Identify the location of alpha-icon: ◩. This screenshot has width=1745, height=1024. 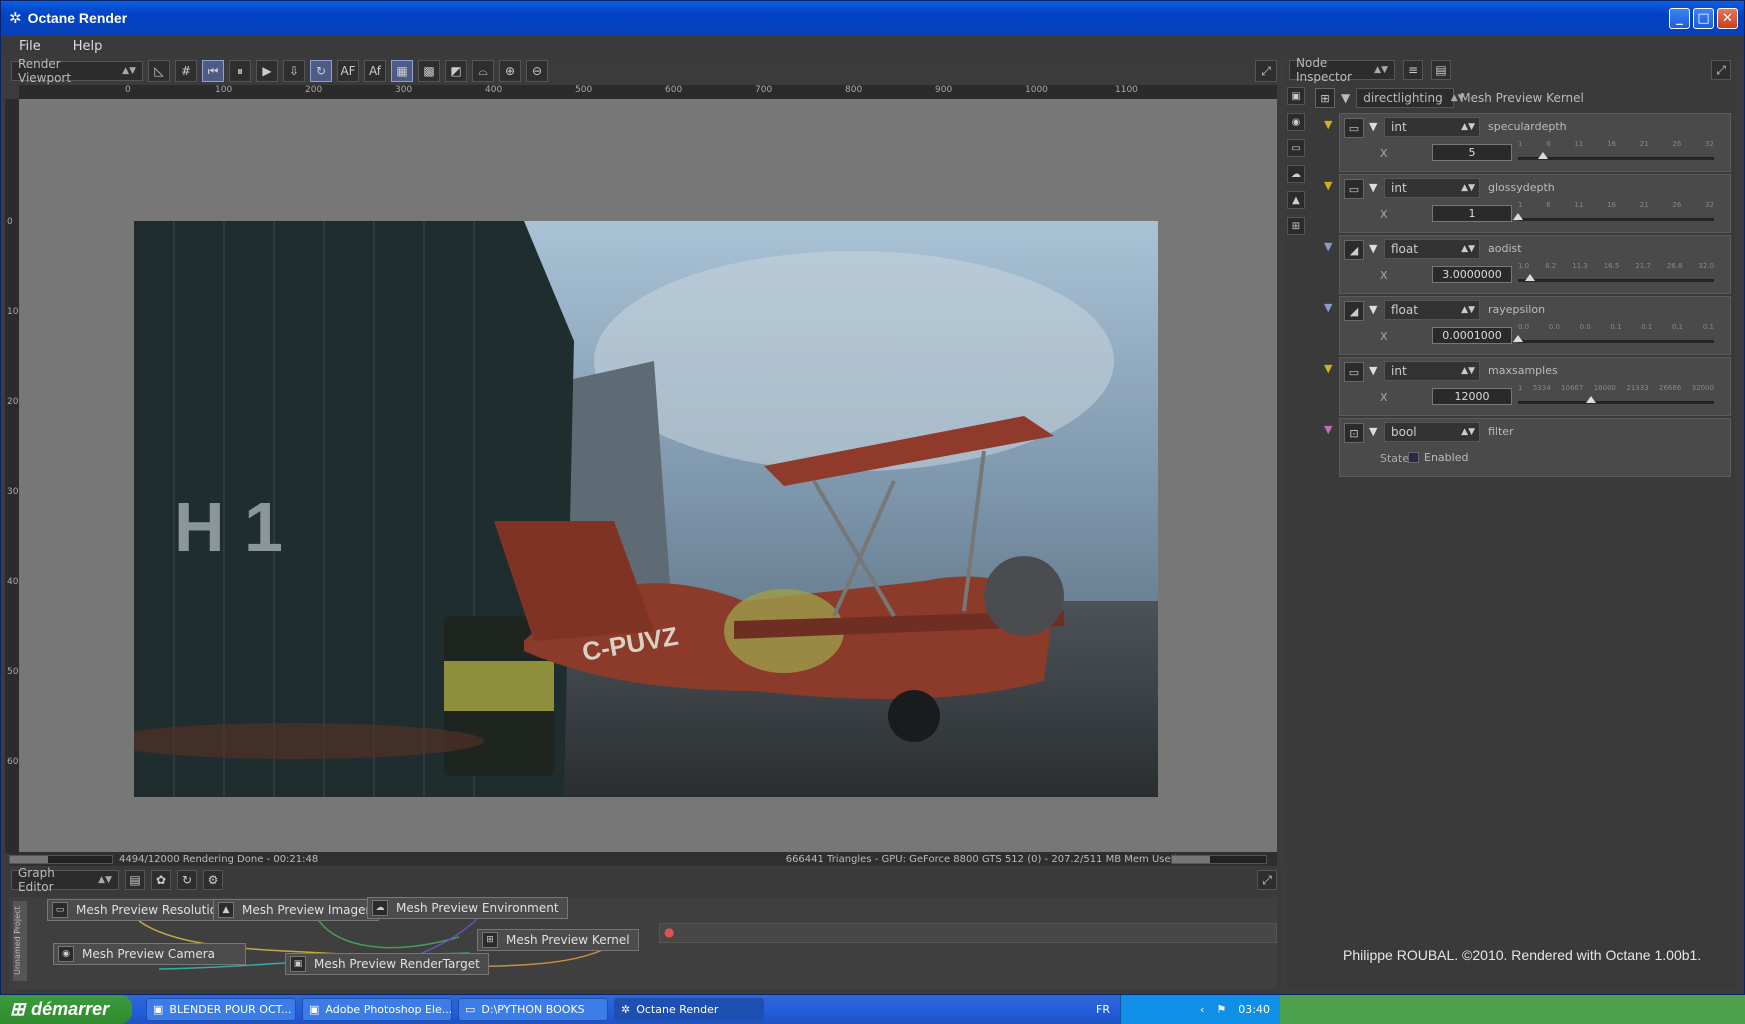
(456, 71).